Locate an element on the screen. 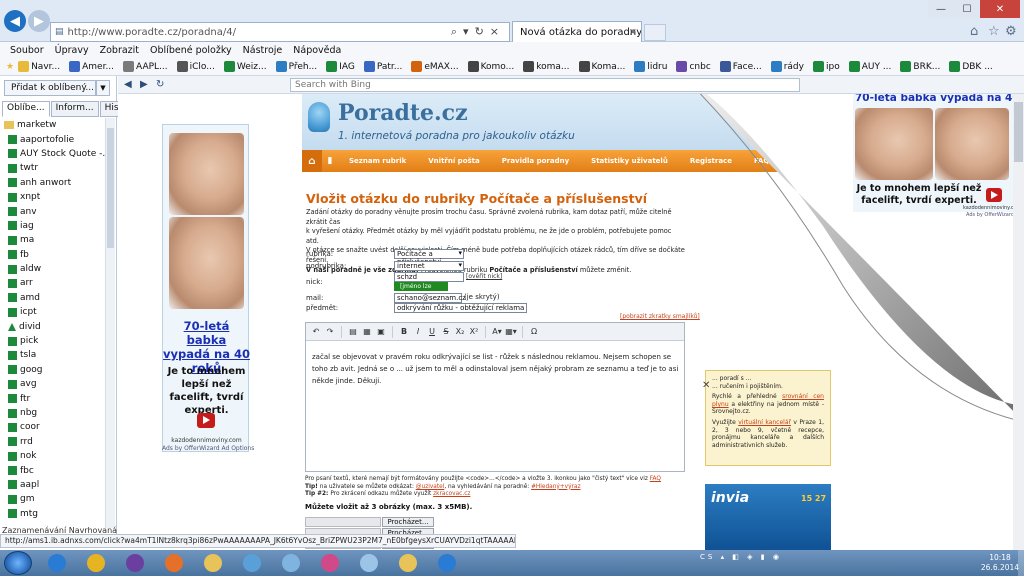  favorites-item: coor is located at coordinates (54, 427).